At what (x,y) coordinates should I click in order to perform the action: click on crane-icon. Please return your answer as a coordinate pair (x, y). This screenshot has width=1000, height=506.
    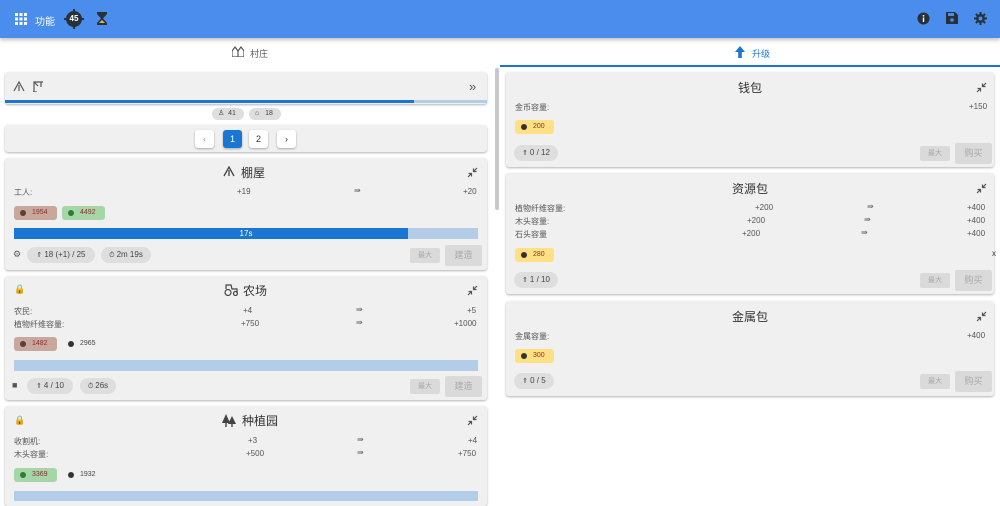
    Looking at the image, I should click on (38, 86).